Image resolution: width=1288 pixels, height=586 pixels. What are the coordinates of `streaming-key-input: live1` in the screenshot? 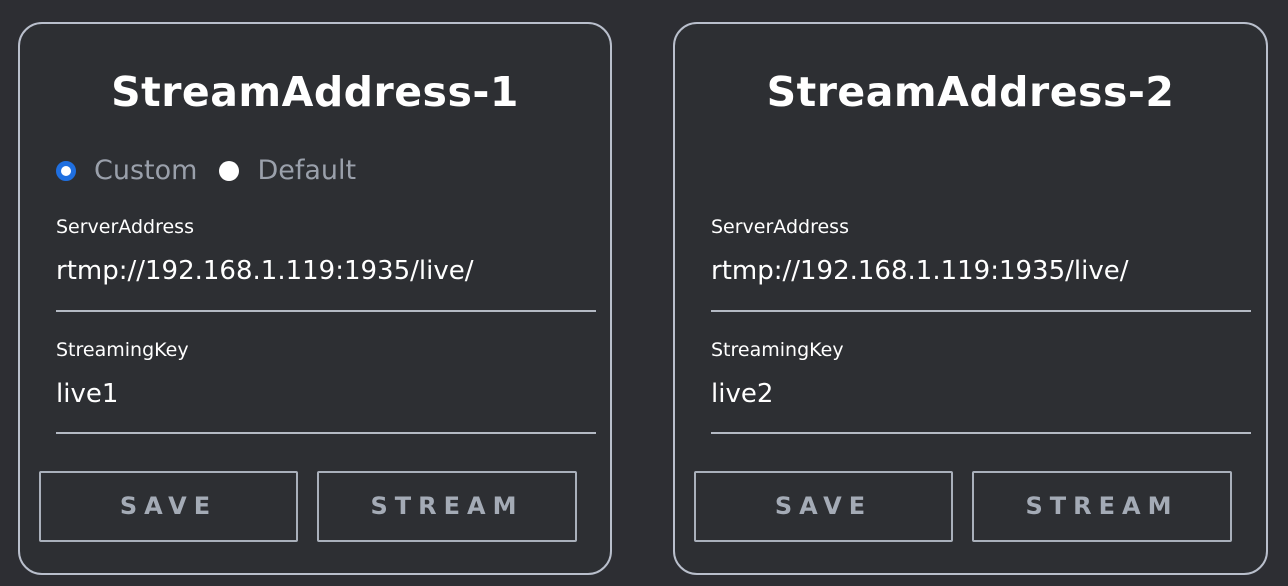 It's located at (87, 394).